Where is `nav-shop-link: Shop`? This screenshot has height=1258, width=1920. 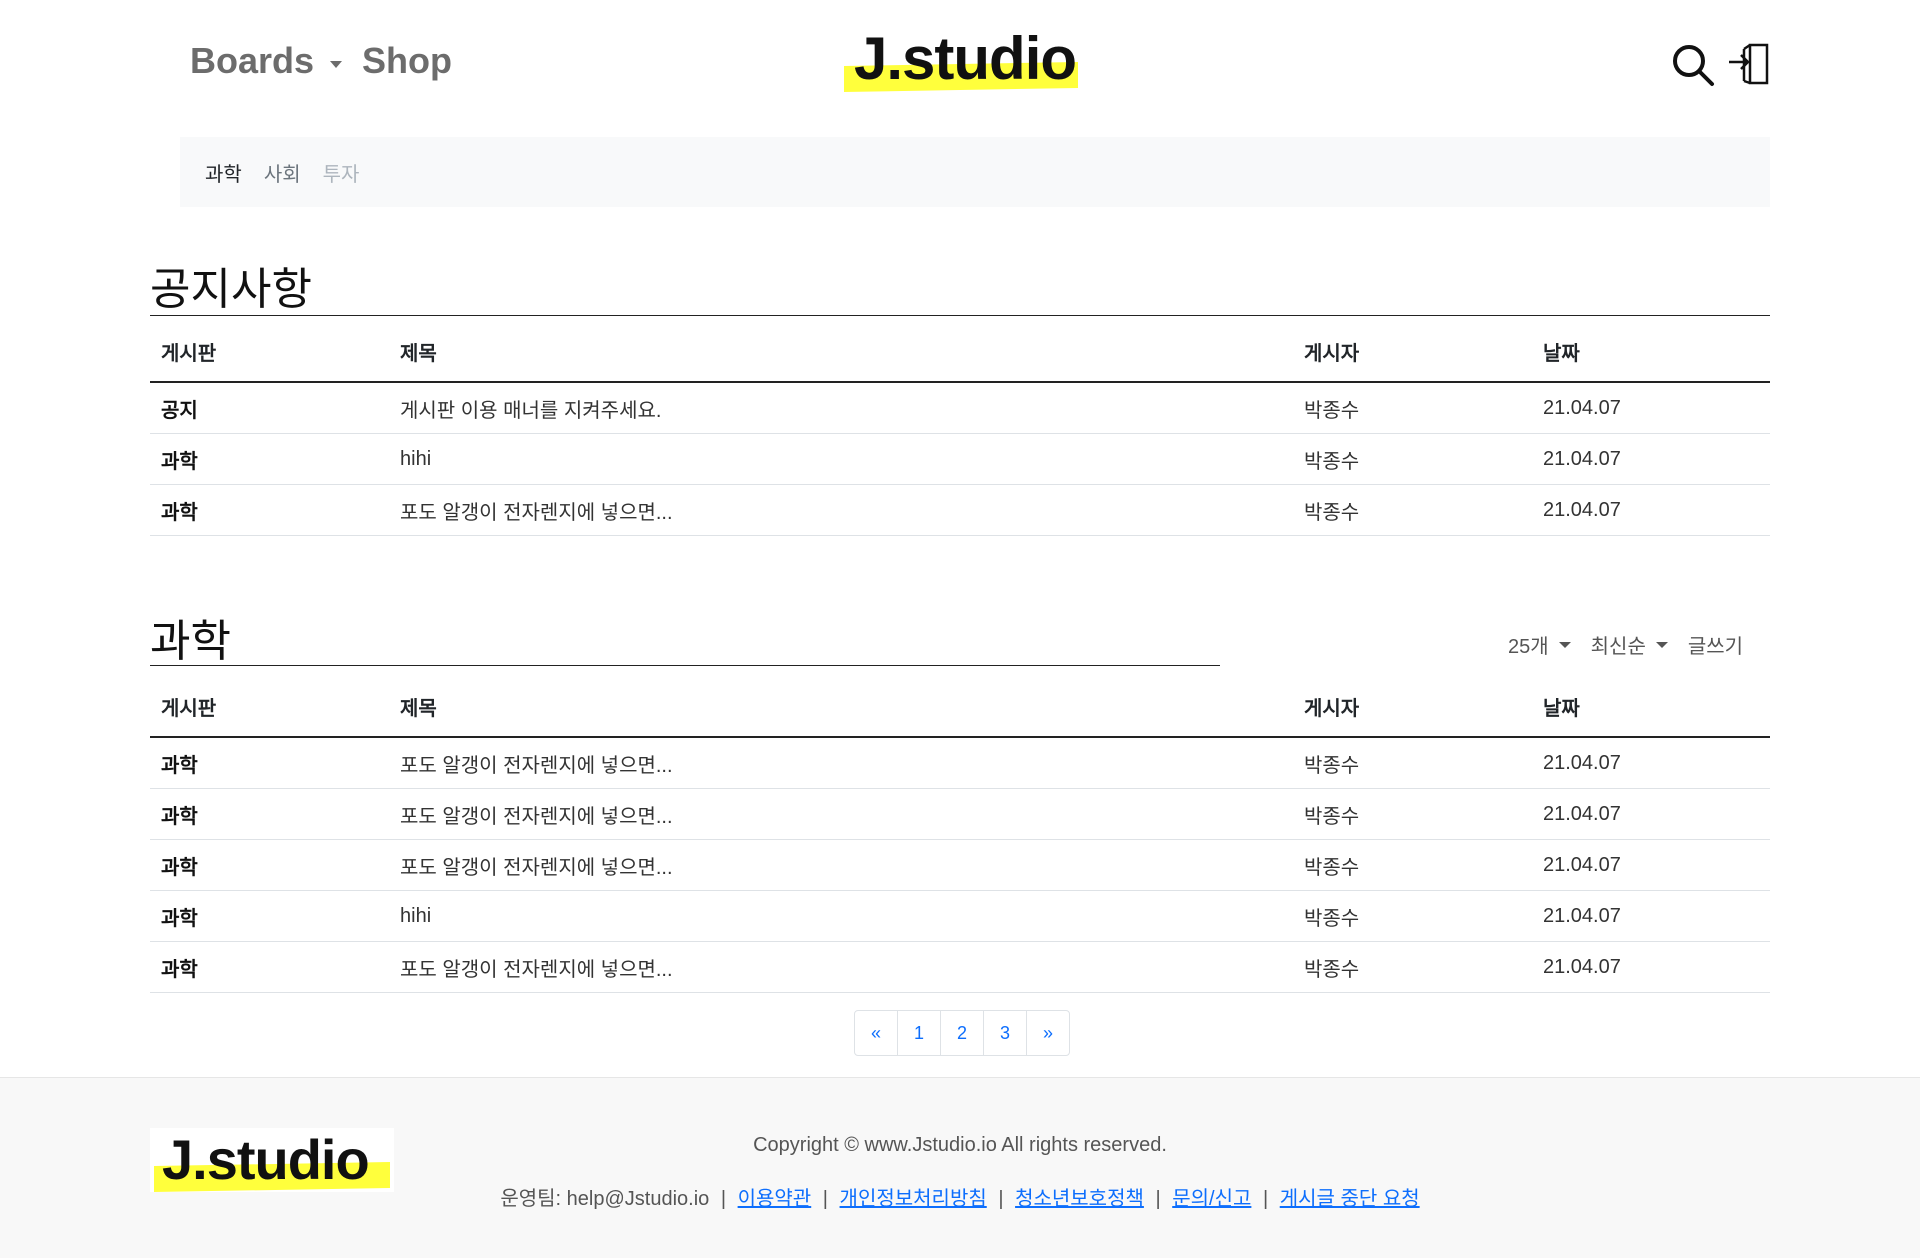
nav-shop-link: Shop is located at coordinates (407, 61).